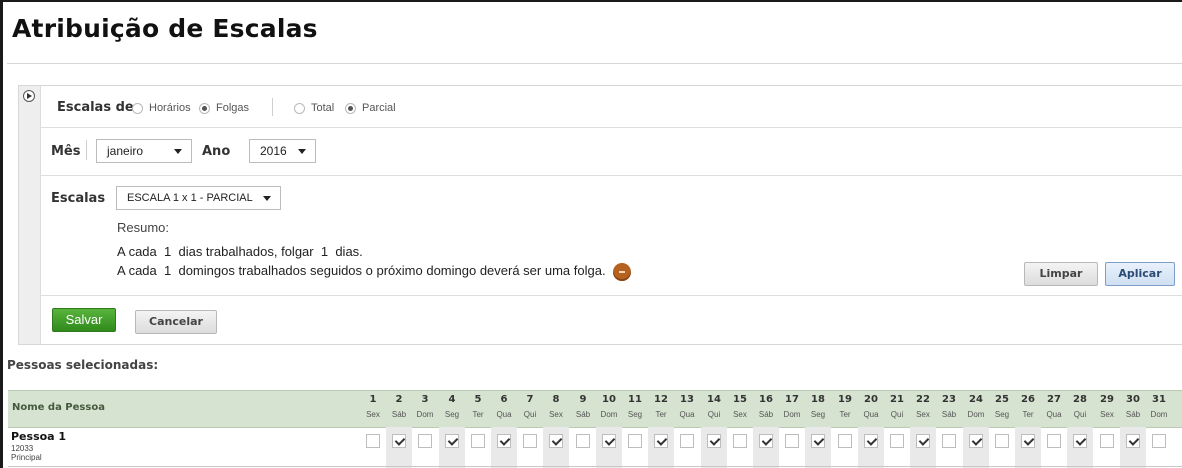 The height and width of the screenshot is (468, 1182). Describe the element at coordinates (949, 408) in the screenshot. I see `day-header: 23 Sáb` at that location.